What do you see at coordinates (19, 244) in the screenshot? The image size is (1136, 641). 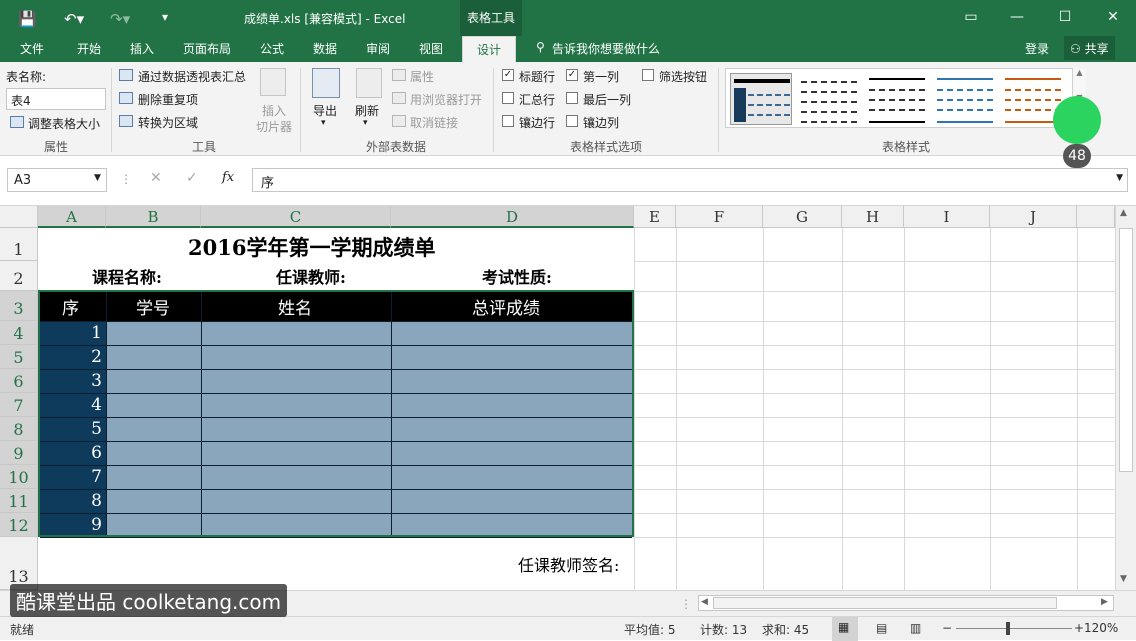 I see `row-header-1: 1` at bounding box center [19, 244].